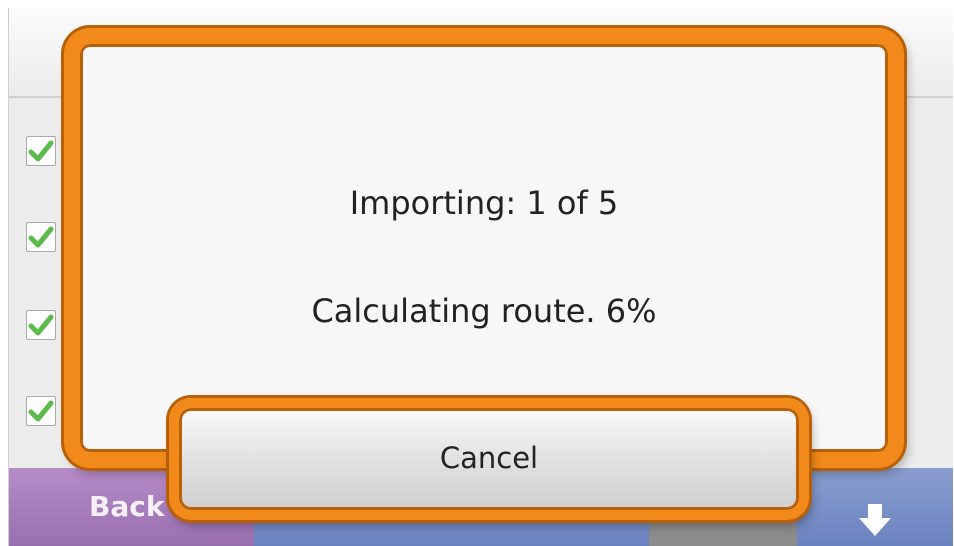 The height and width of the screenshot is (546, 954). I want to click on scroll-down-button, so click(875, 507).